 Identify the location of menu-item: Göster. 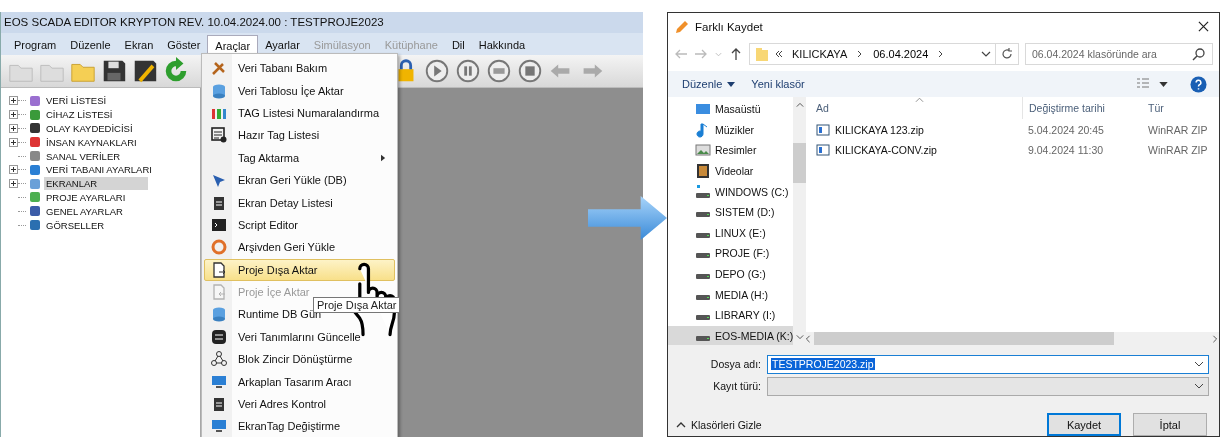
(184, 45).